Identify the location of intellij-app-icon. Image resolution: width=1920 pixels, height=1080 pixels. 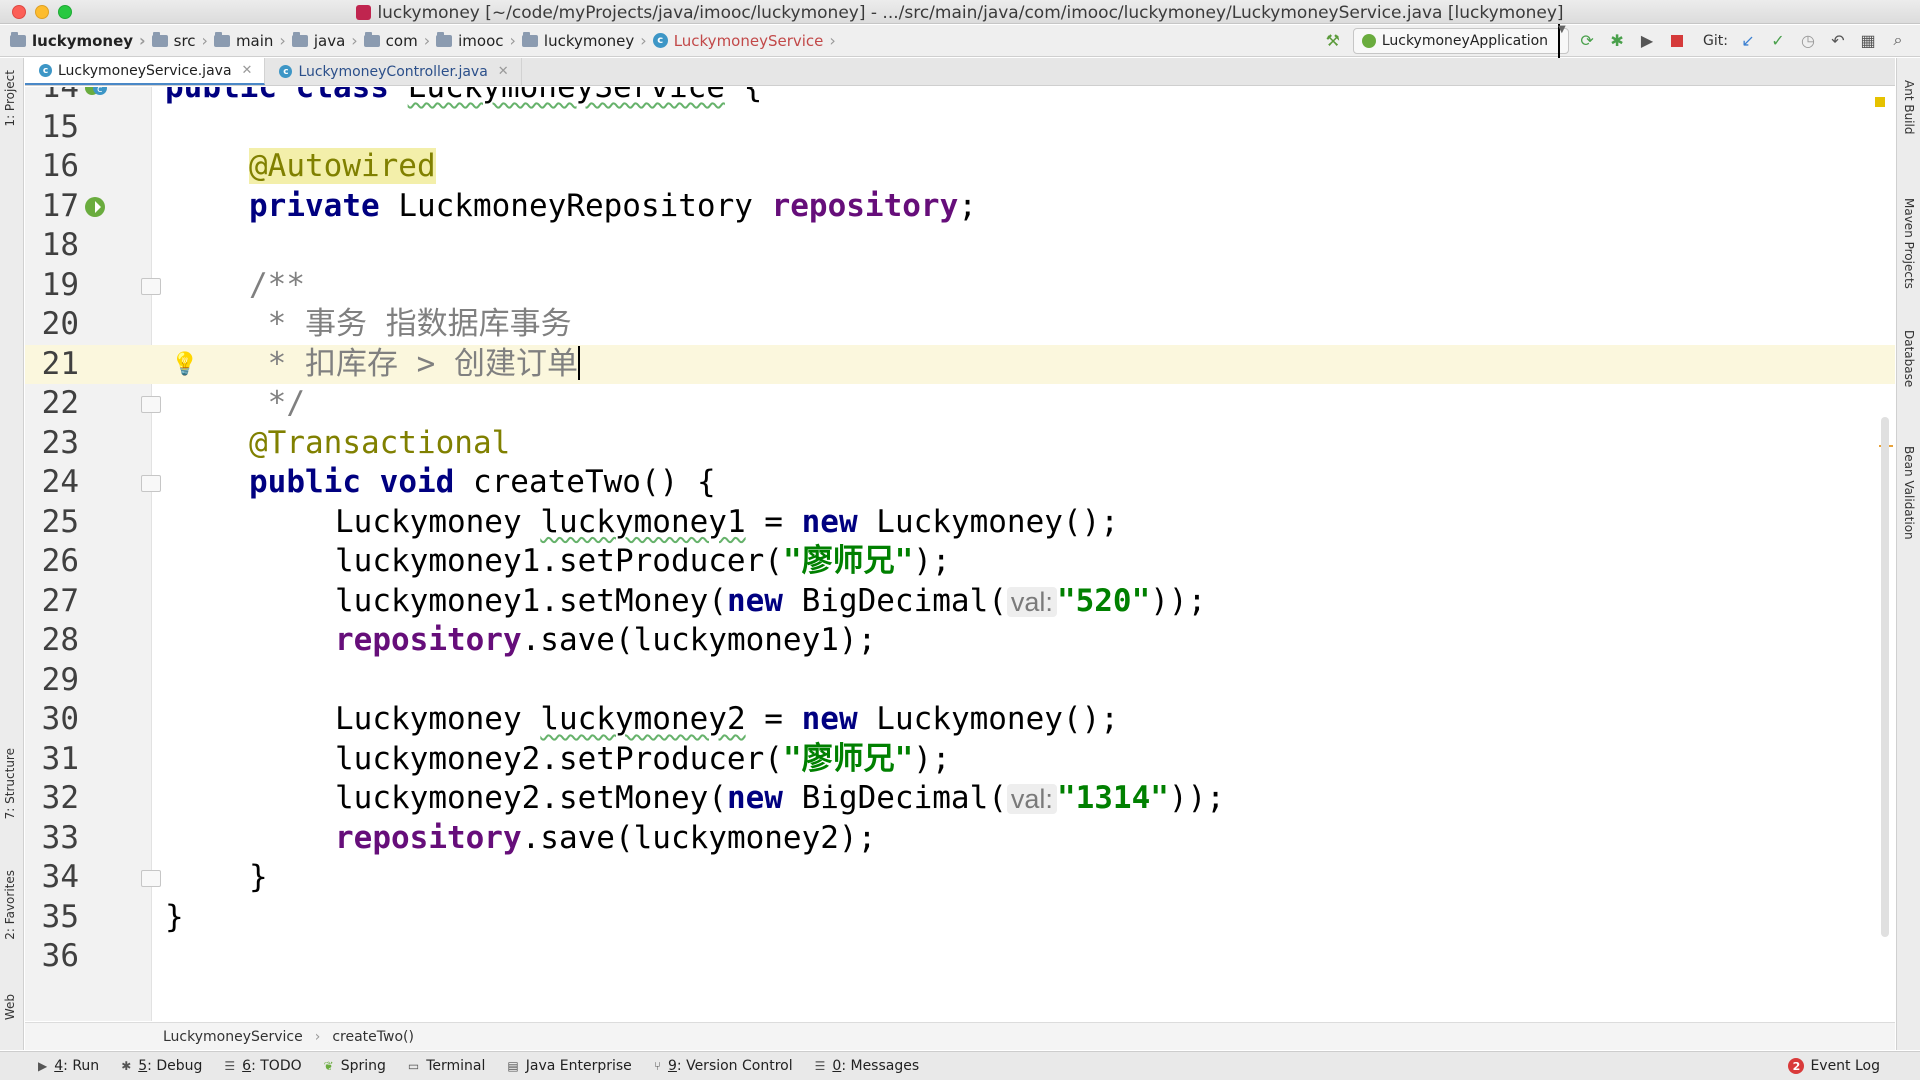
(364, 12).